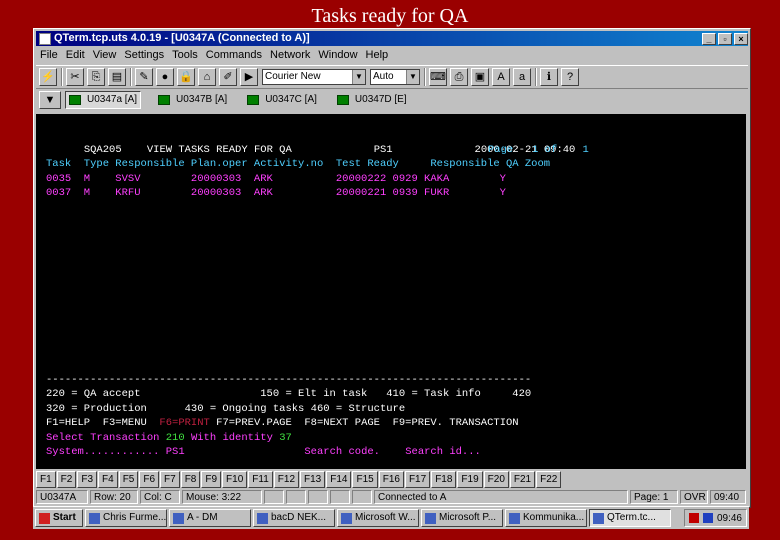 The height and width of the screenshot is (540, 780). I want to click on menu-network: Network, so click(290, 55).